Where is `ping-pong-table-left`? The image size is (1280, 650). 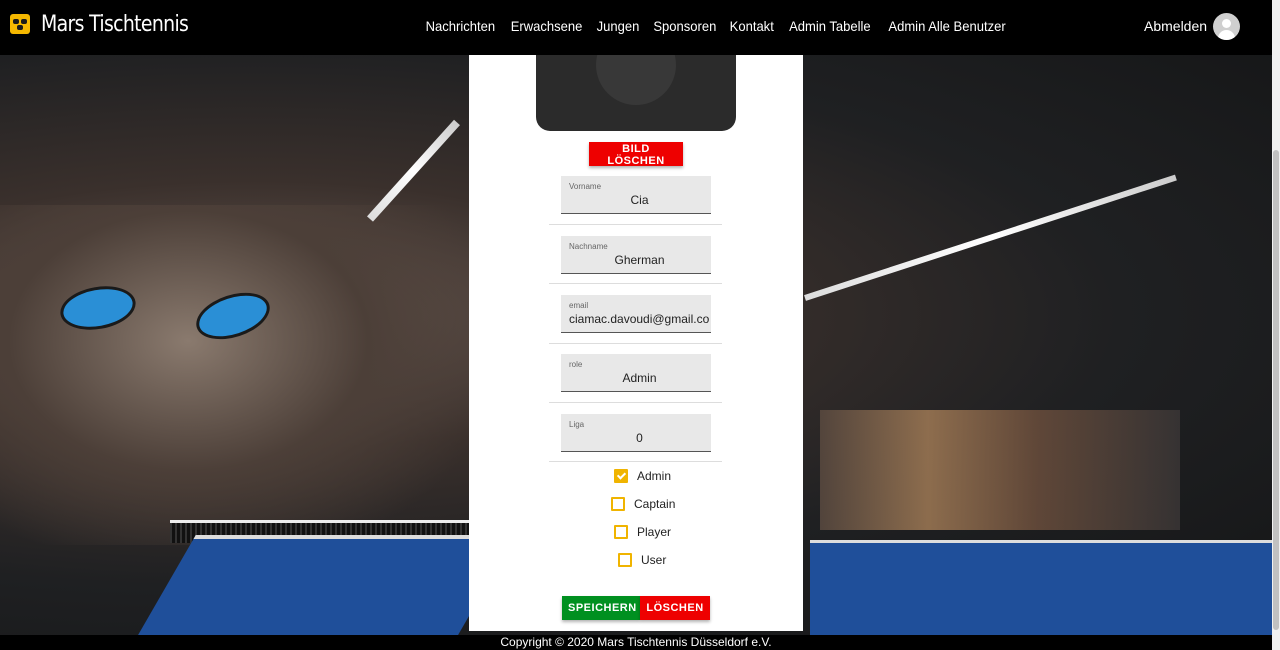
ping-pong-table-left is located at coordinates (320, 585).